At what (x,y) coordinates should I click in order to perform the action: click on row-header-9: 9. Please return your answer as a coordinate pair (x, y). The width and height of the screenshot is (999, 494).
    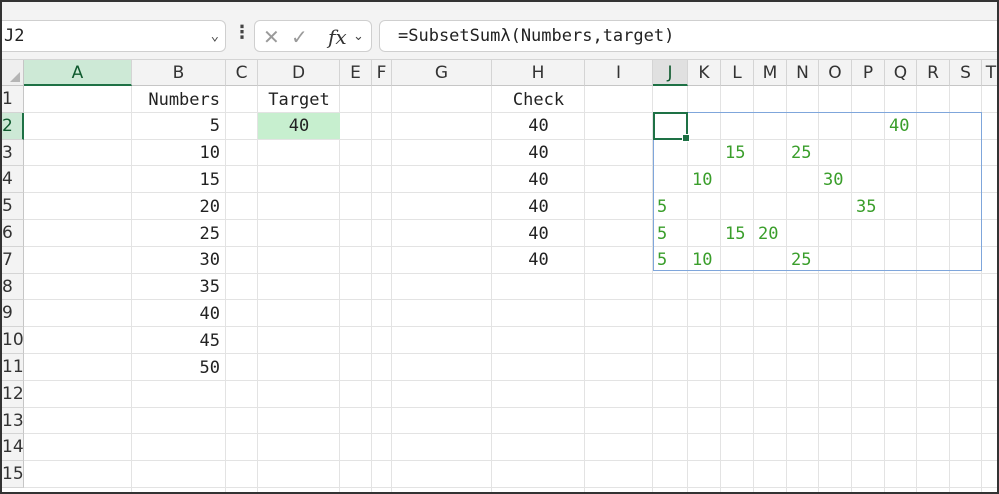
    Looking at the image, I should click on (13, 314).